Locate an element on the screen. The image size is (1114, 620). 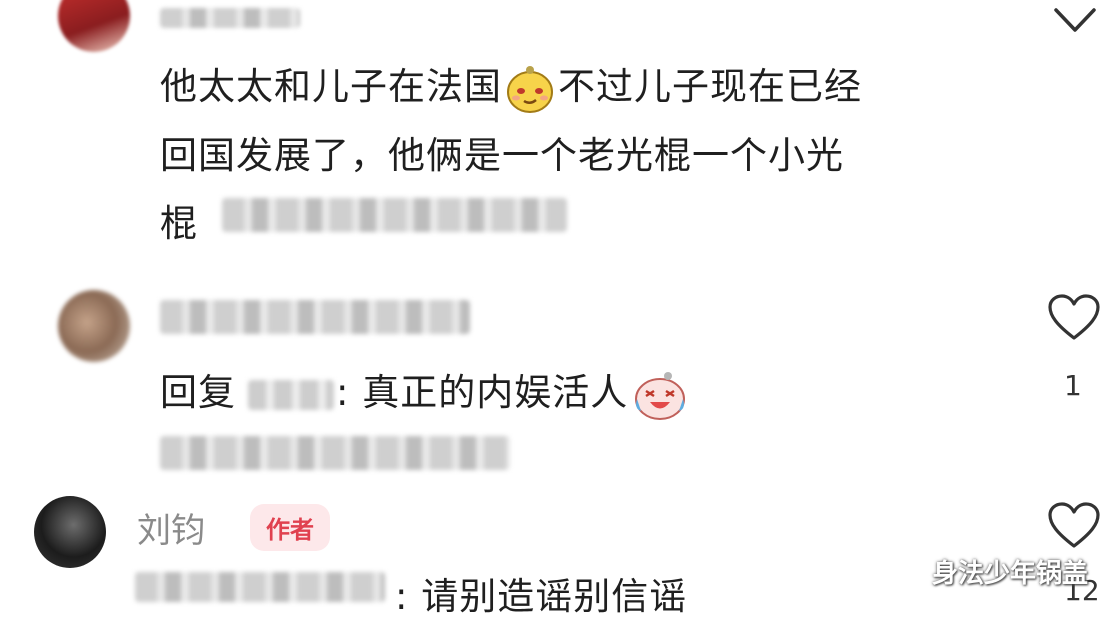
comment-text-line: 他太太和儿子在法国 不过儿子现在已经 is located at coordinates (511, 85).